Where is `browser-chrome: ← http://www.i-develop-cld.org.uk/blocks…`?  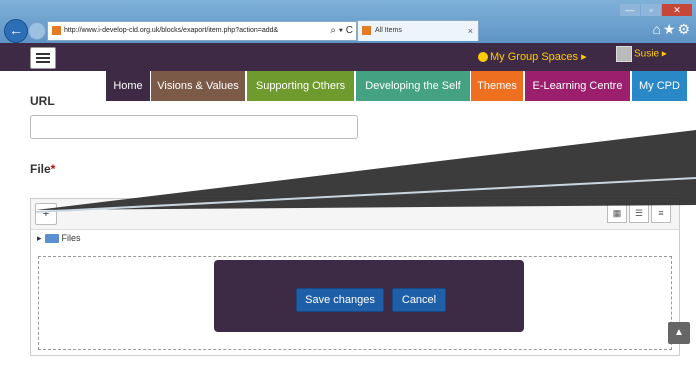
browser-chrome: ← http://www.i-develop-cld.org.uk/blocks… is located at coordinates (348, 21).